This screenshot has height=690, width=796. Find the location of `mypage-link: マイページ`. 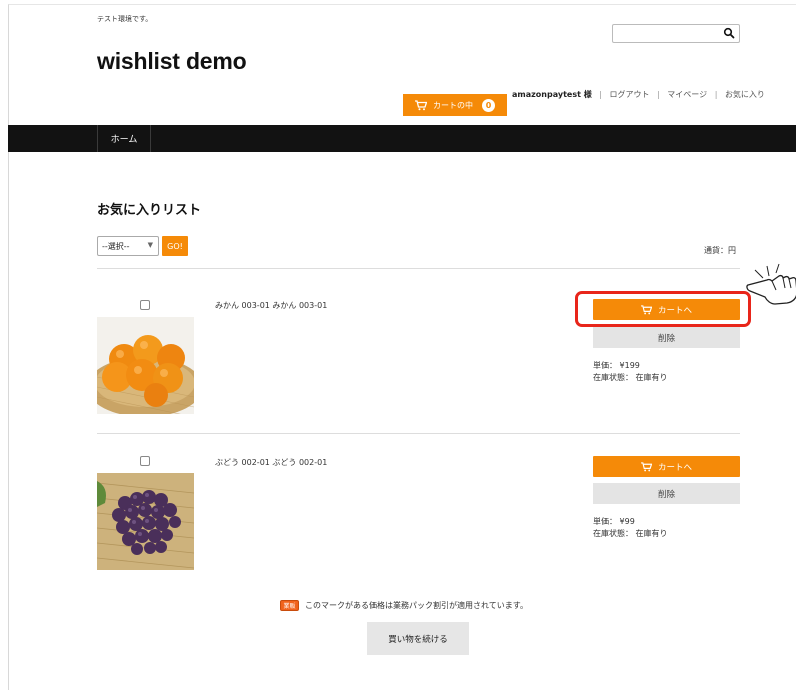

mypage-link: マイページ is located at coordinates (687, 94).